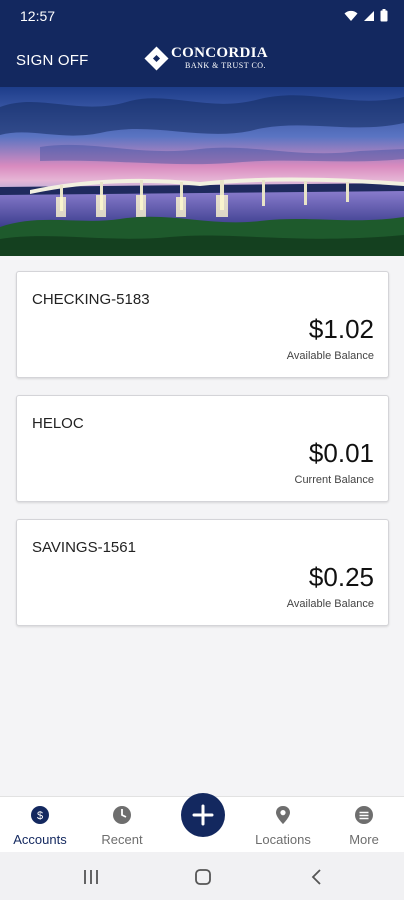 This screenshot has height=900, width=404. I want to click on status-icons, so click(366, 15).